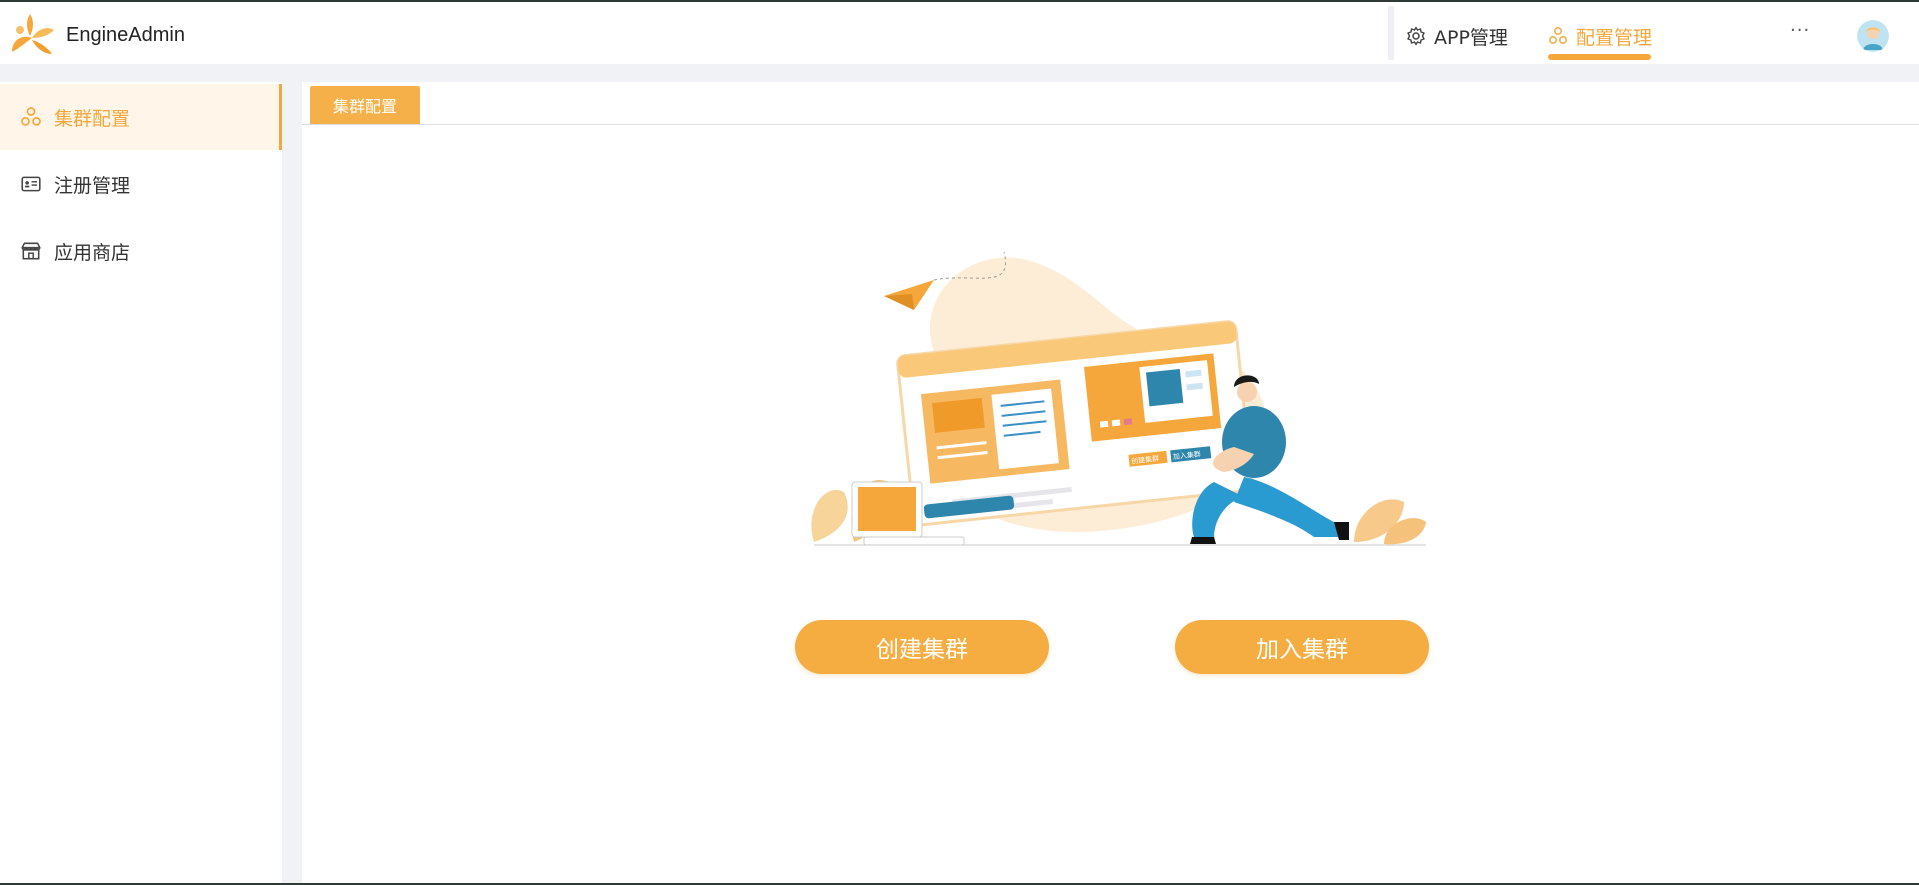  I want to click on nav-config-management: 配置管理, so click(1600, 36).